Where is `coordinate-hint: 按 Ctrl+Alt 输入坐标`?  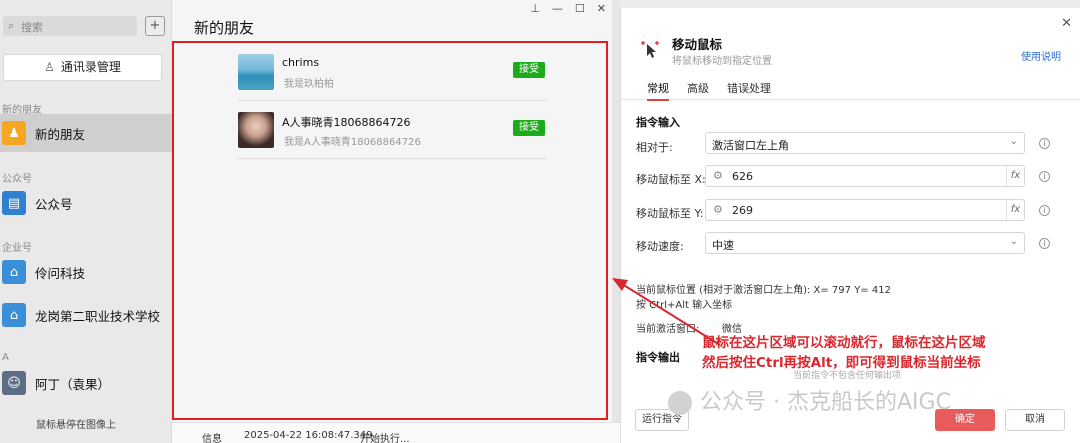
coordinate-hint: 按 Ctrl+Alt 输入坐标 is located at coordinates (684, 305).